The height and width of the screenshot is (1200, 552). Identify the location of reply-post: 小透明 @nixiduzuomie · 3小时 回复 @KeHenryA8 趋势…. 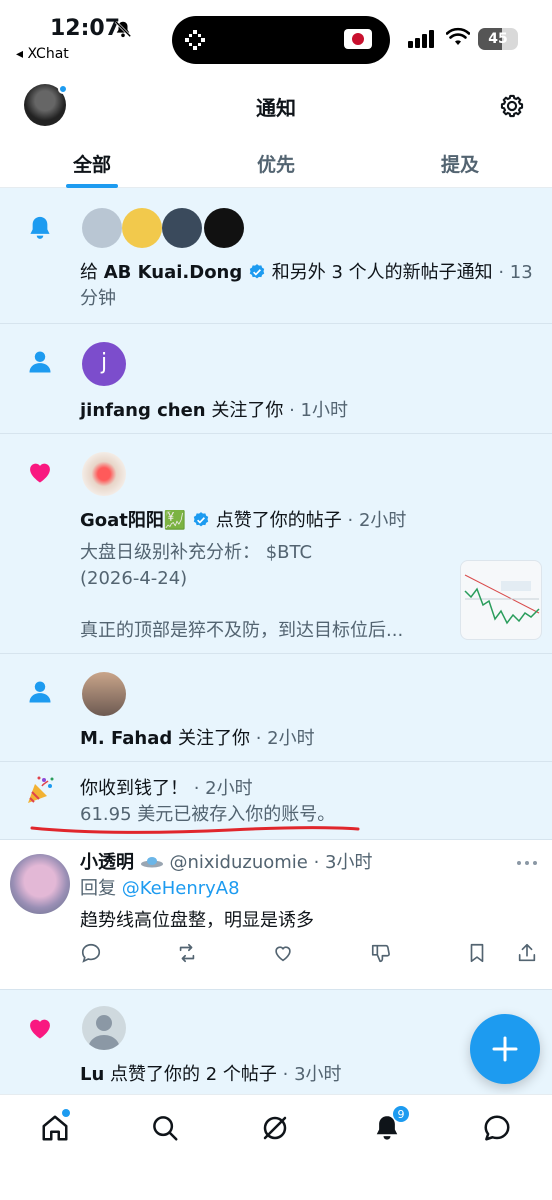
(276, 915).